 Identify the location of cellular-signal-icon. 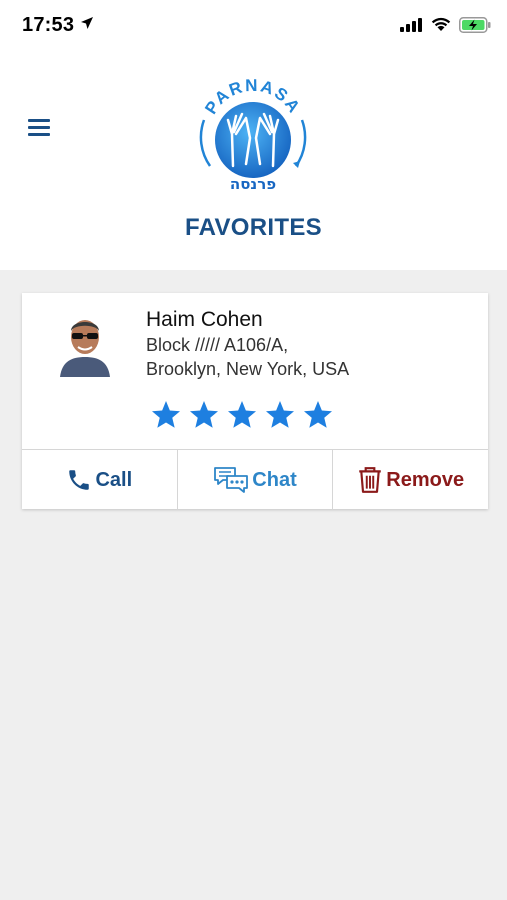
(411, 25).